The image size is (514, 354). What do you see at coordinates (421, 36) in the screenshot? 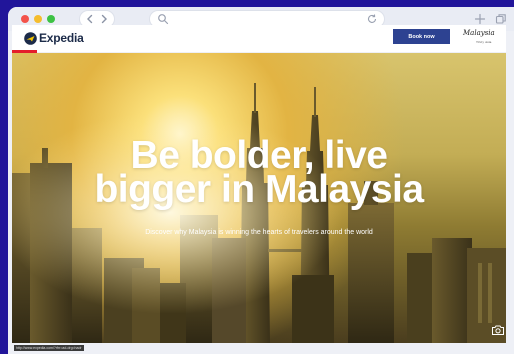
I see `book-now-button: Book now` at bounding box center [421, 36].